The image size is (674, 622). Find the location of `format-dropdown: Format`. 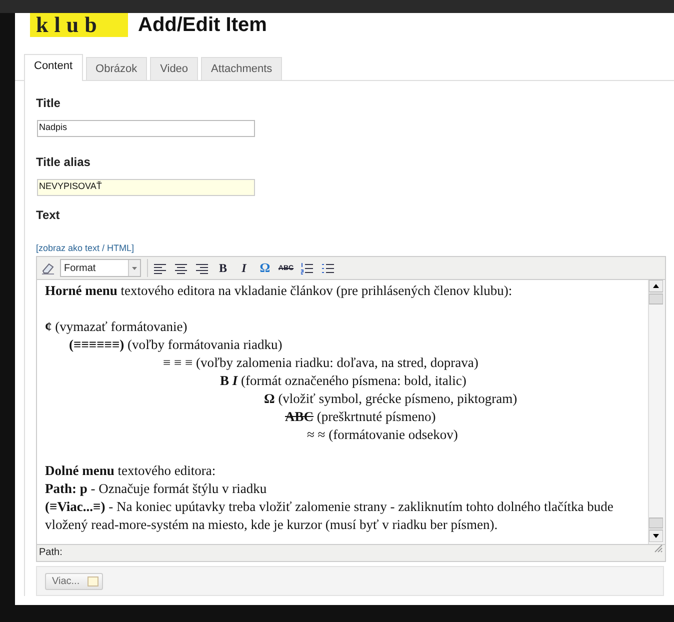

format-dropdown: Format is located at coordinates (100, 268).